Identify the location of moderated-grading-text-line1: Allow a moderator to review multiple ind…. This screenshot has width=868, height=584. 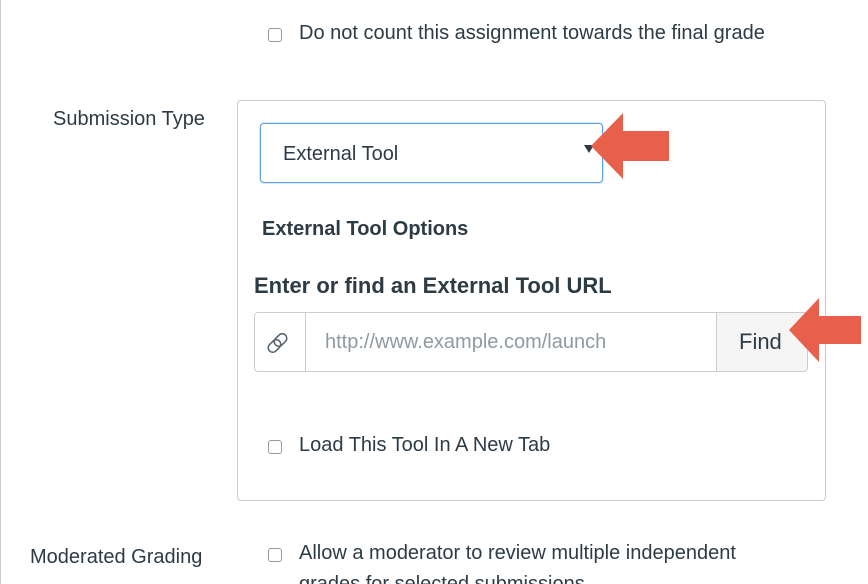
(517, 553).